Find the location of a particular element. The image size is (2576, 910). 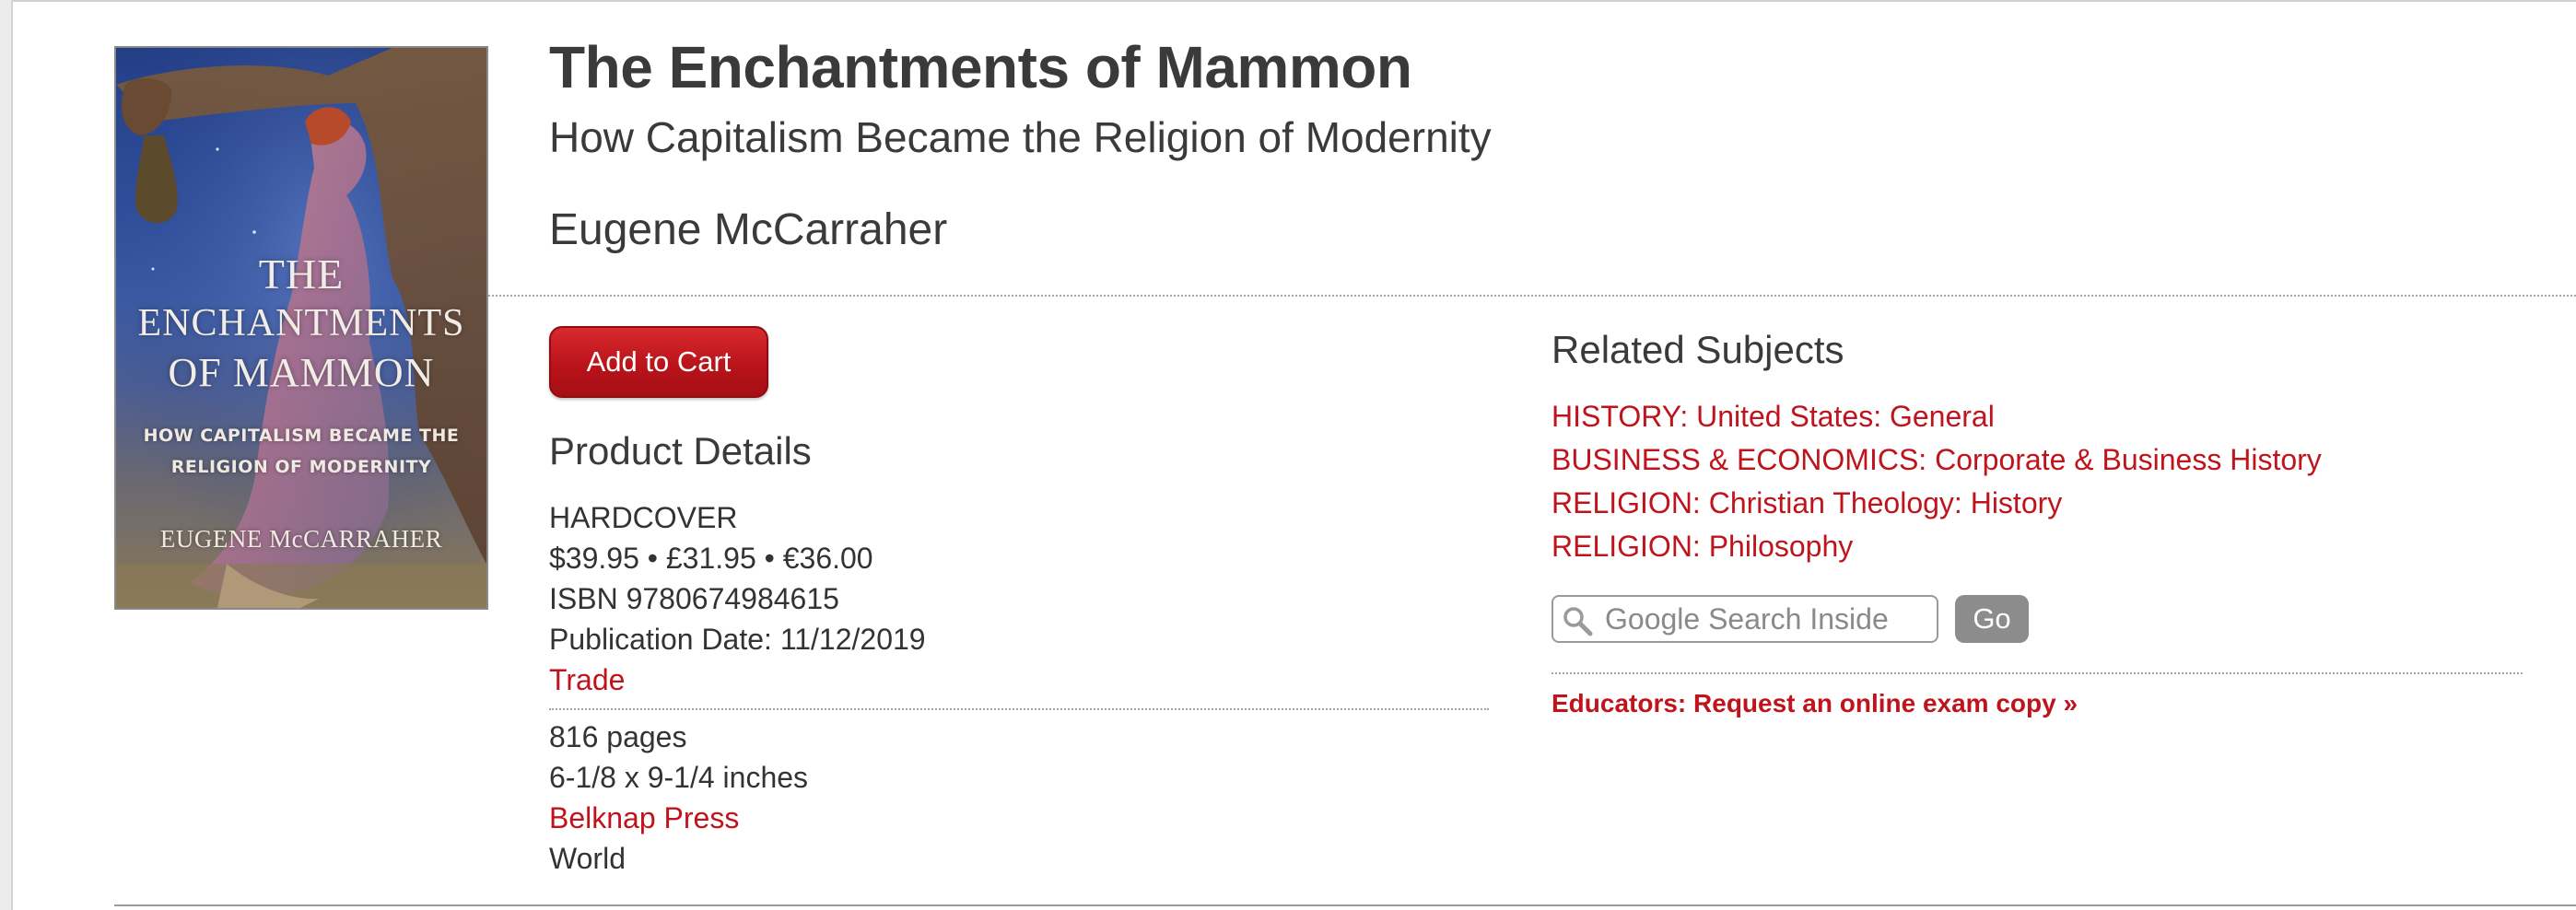

related-subjects-heading: Related Subjects is located at coordinates (1697, 349).